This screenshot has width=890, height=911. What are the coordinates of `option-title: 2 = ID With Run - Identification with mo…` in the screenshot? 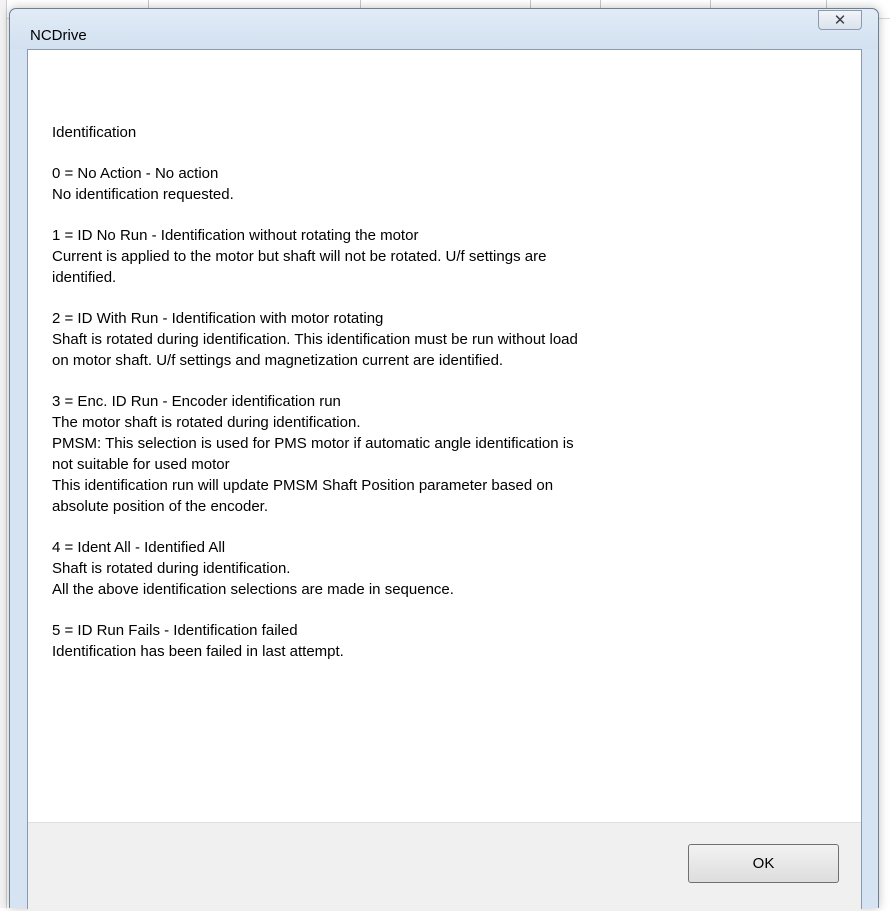 It's located at (218, 318).